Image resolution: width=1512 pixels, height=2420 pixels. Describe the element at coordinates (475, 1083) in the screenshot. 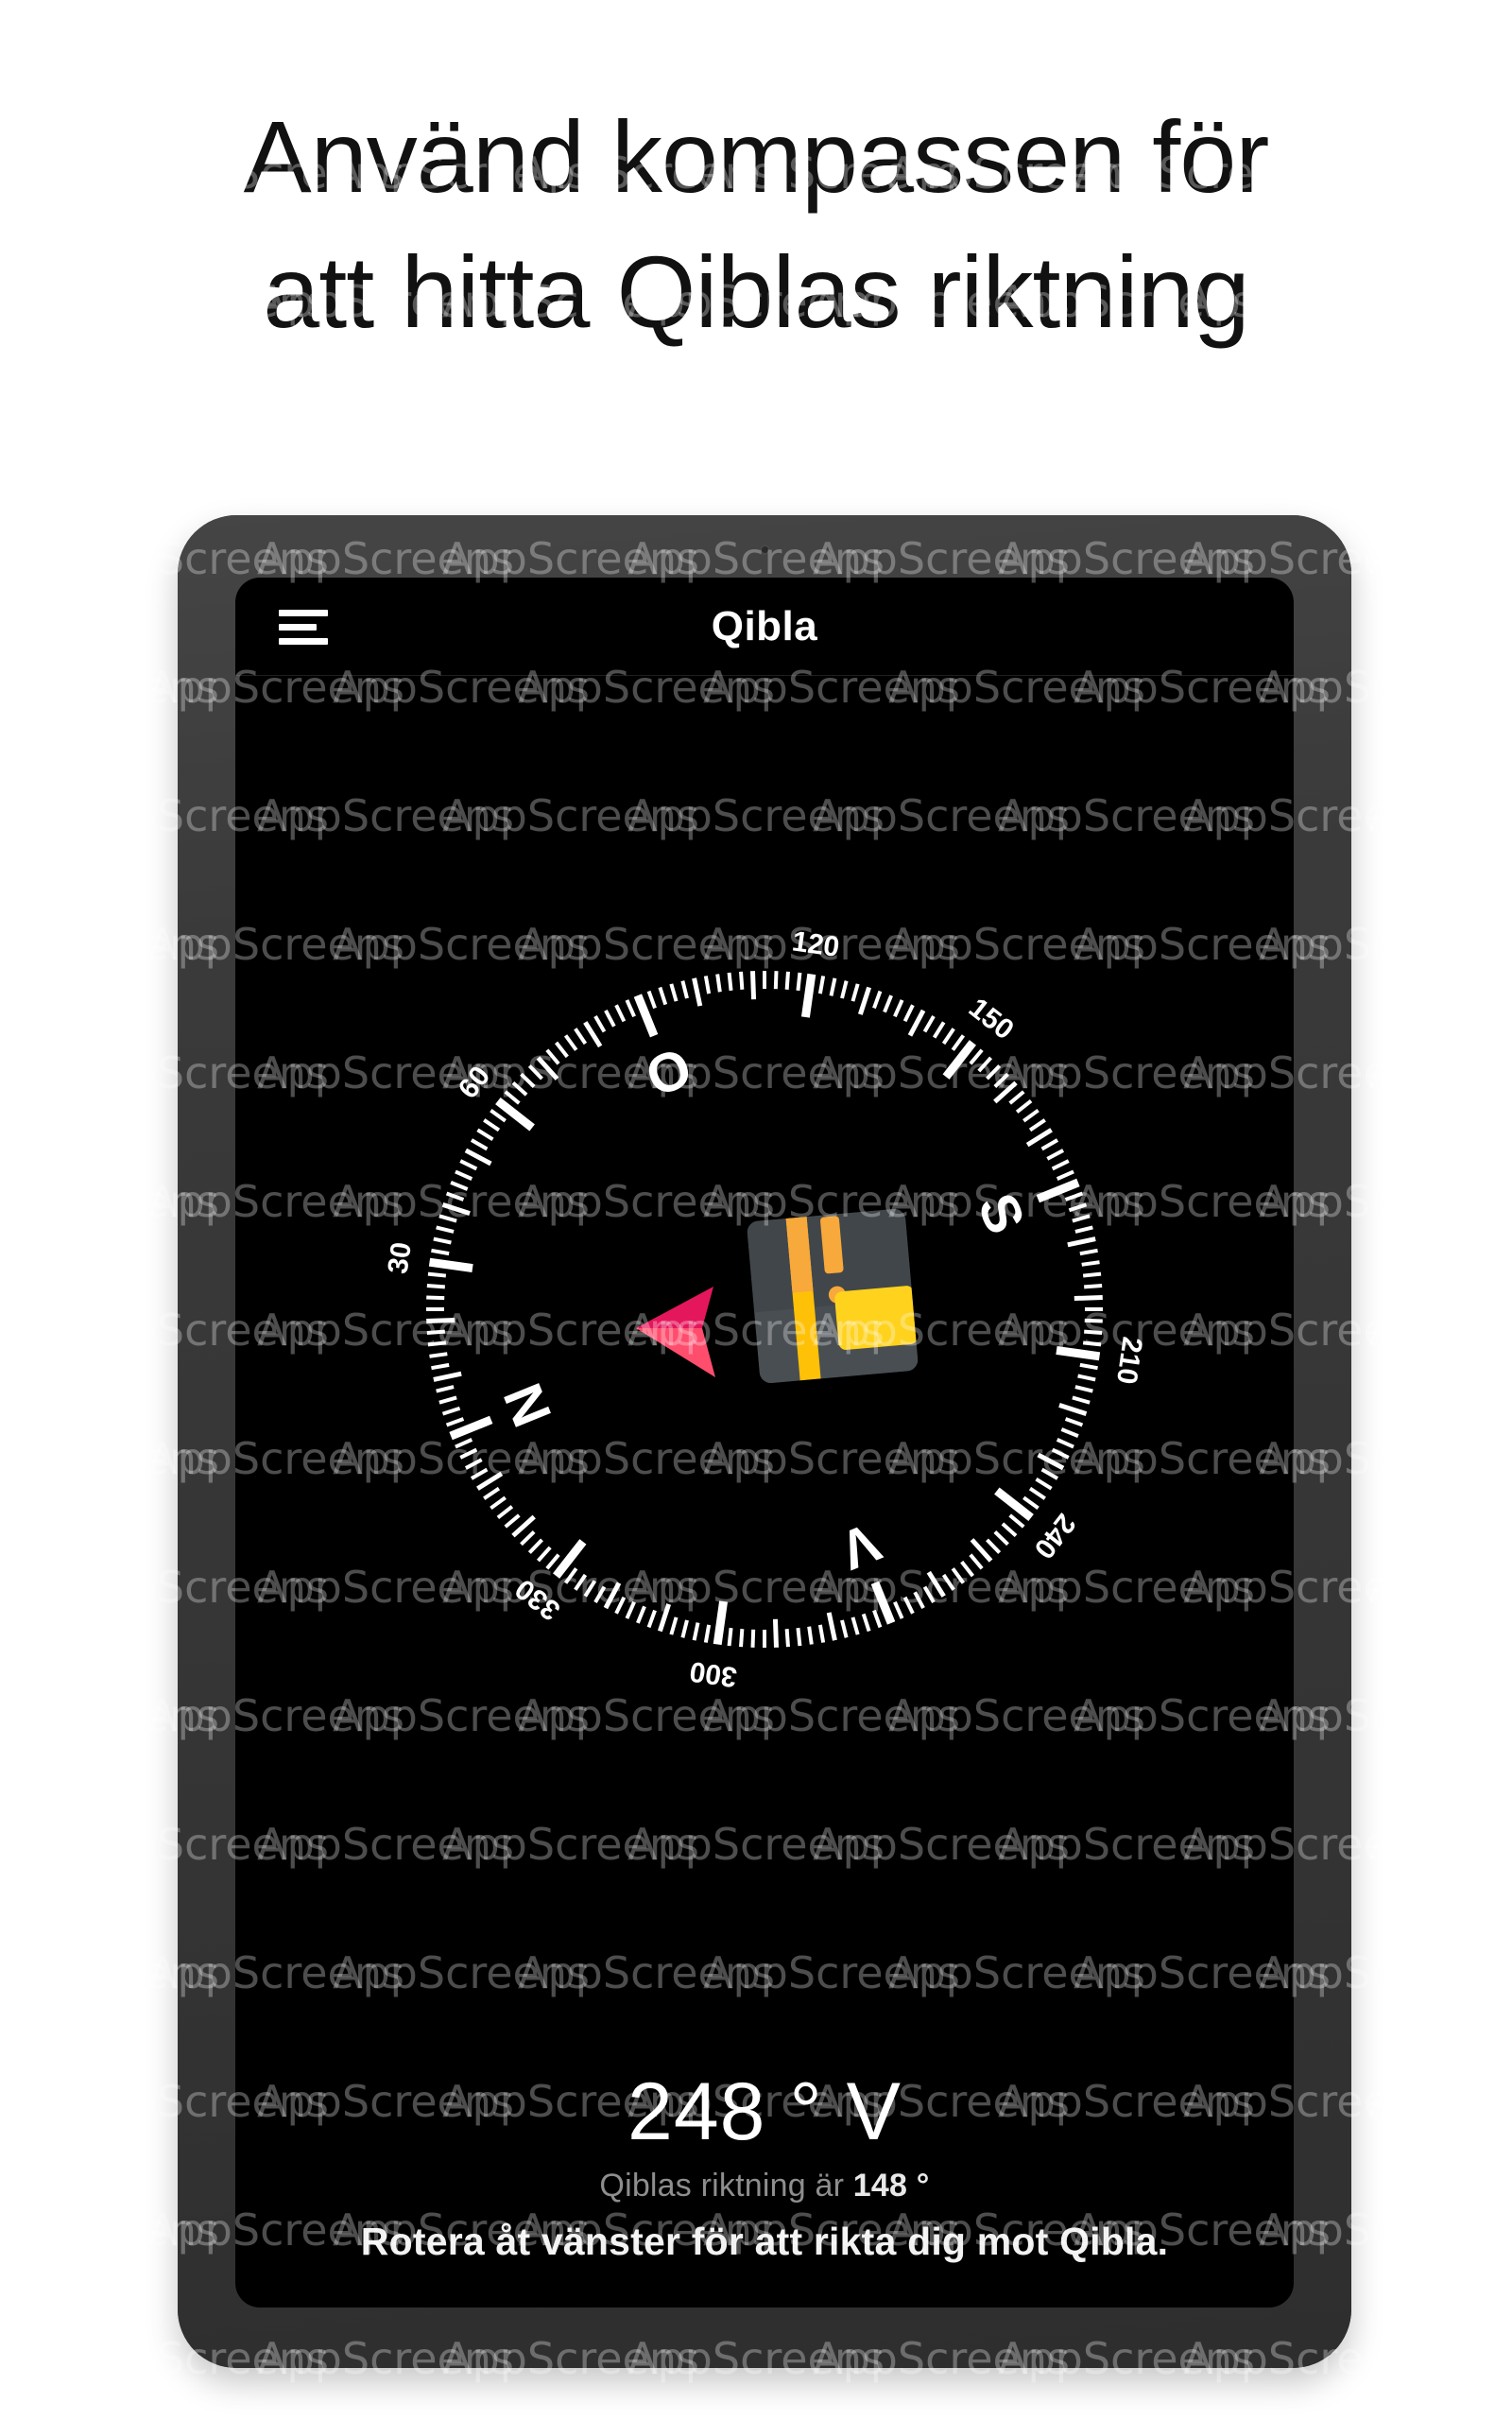

I see `svg-text: 60` at that location.